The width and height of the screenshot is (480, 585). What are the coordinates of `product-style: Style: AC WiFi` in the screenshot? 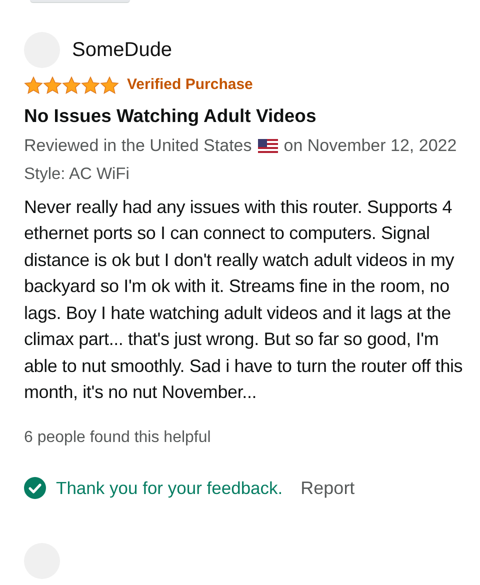 It's located at (77, 174).